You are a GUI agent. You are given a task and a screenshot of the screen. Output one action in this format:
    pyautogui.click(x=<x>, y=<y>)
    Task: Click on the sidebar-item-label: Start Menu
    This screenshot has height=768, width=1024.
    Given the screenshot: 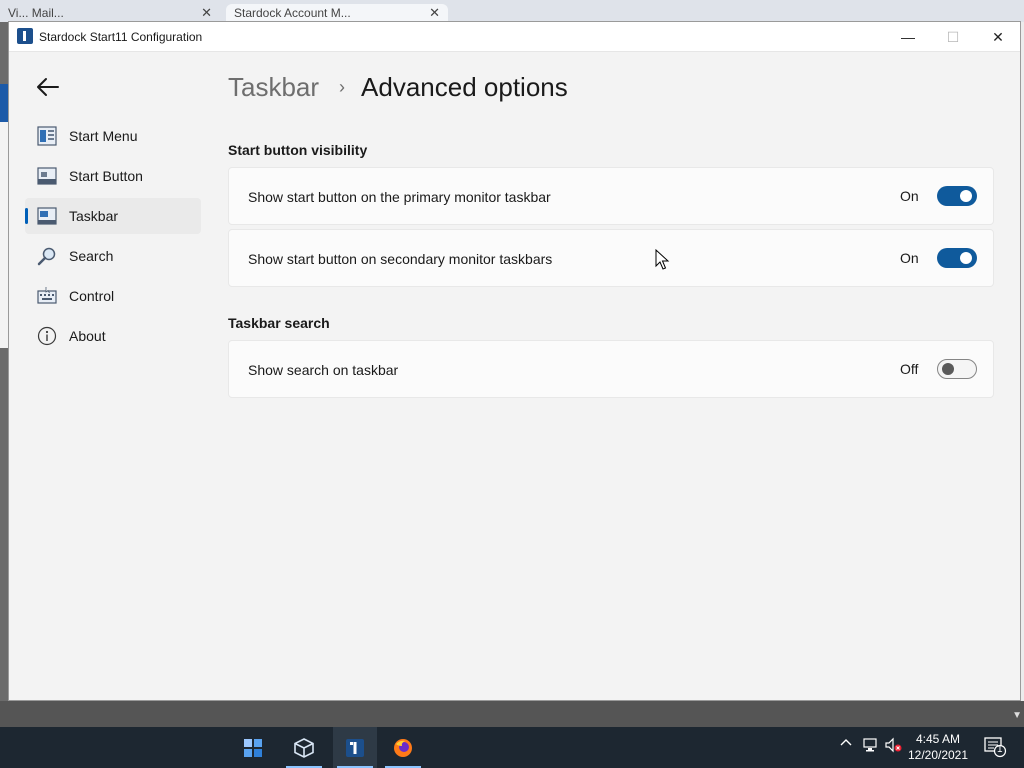 What is the action you would take?
    pyautogui.click(x=103, y=136)
    